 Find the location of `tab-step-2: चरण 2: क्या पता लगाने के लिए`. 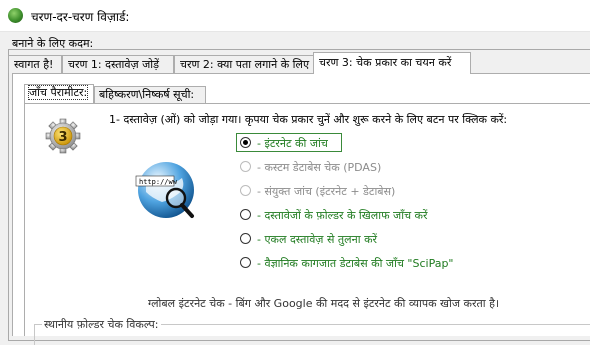

tab-step-2: चरण 2: क्या पता लगाने के लिए is located at coordinates (244, 64).